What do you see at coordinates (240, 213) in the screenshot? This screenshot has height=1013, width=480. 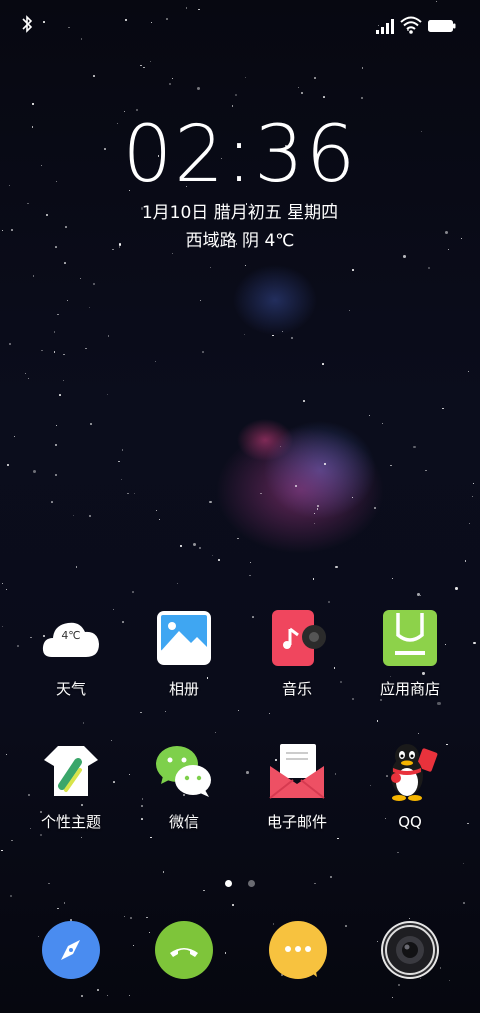 I see `lockscreen-date: 1月10日 腊月初五 星期四` at bounding box center [240, 213].